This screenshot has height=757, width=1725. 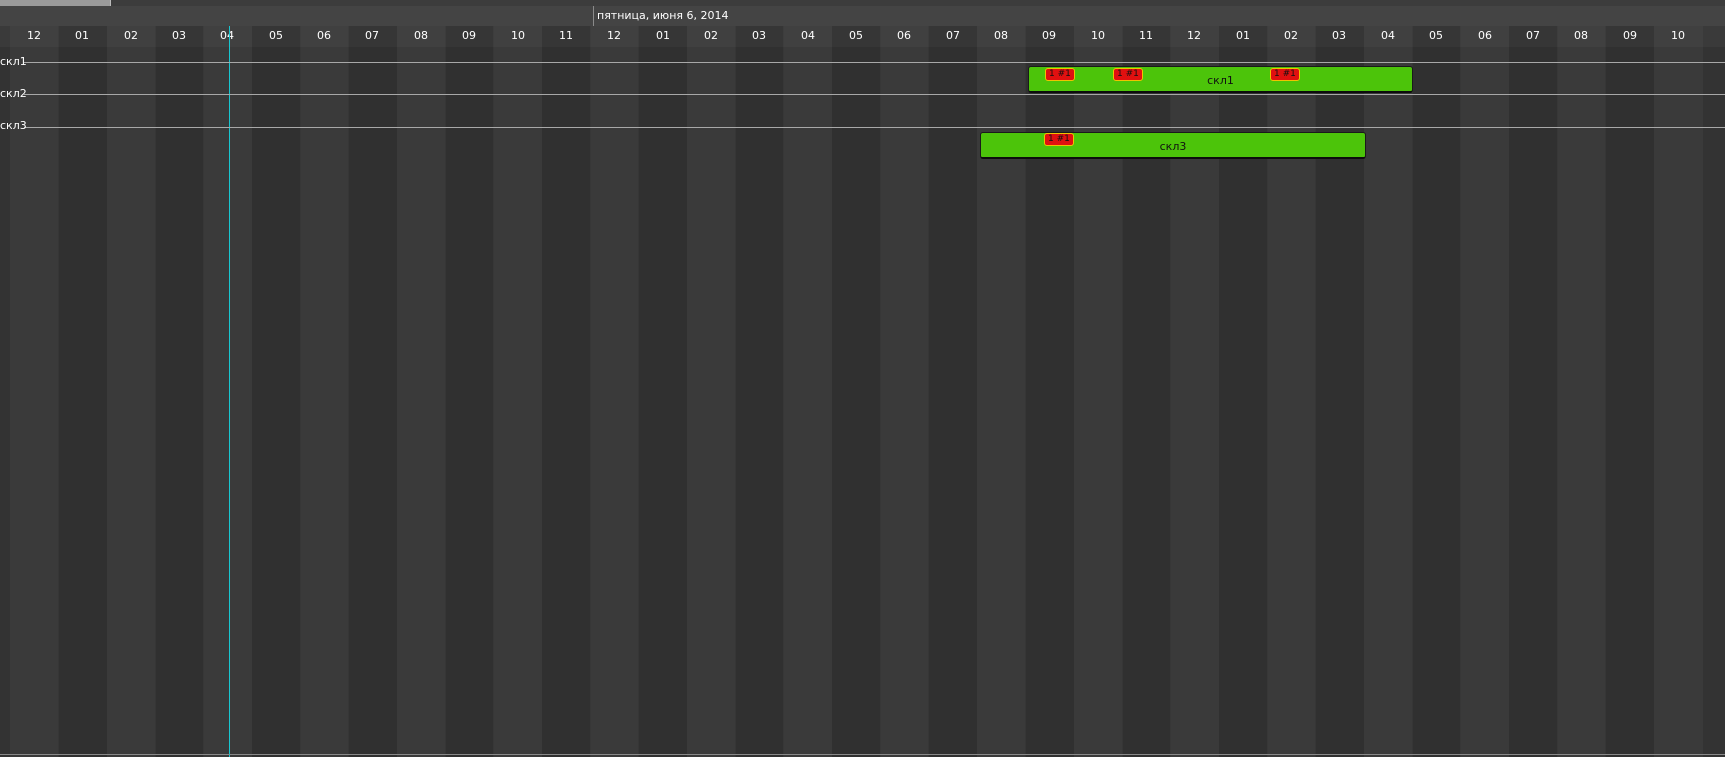 I want to click on bottom-border, so click(x=862, y=754).